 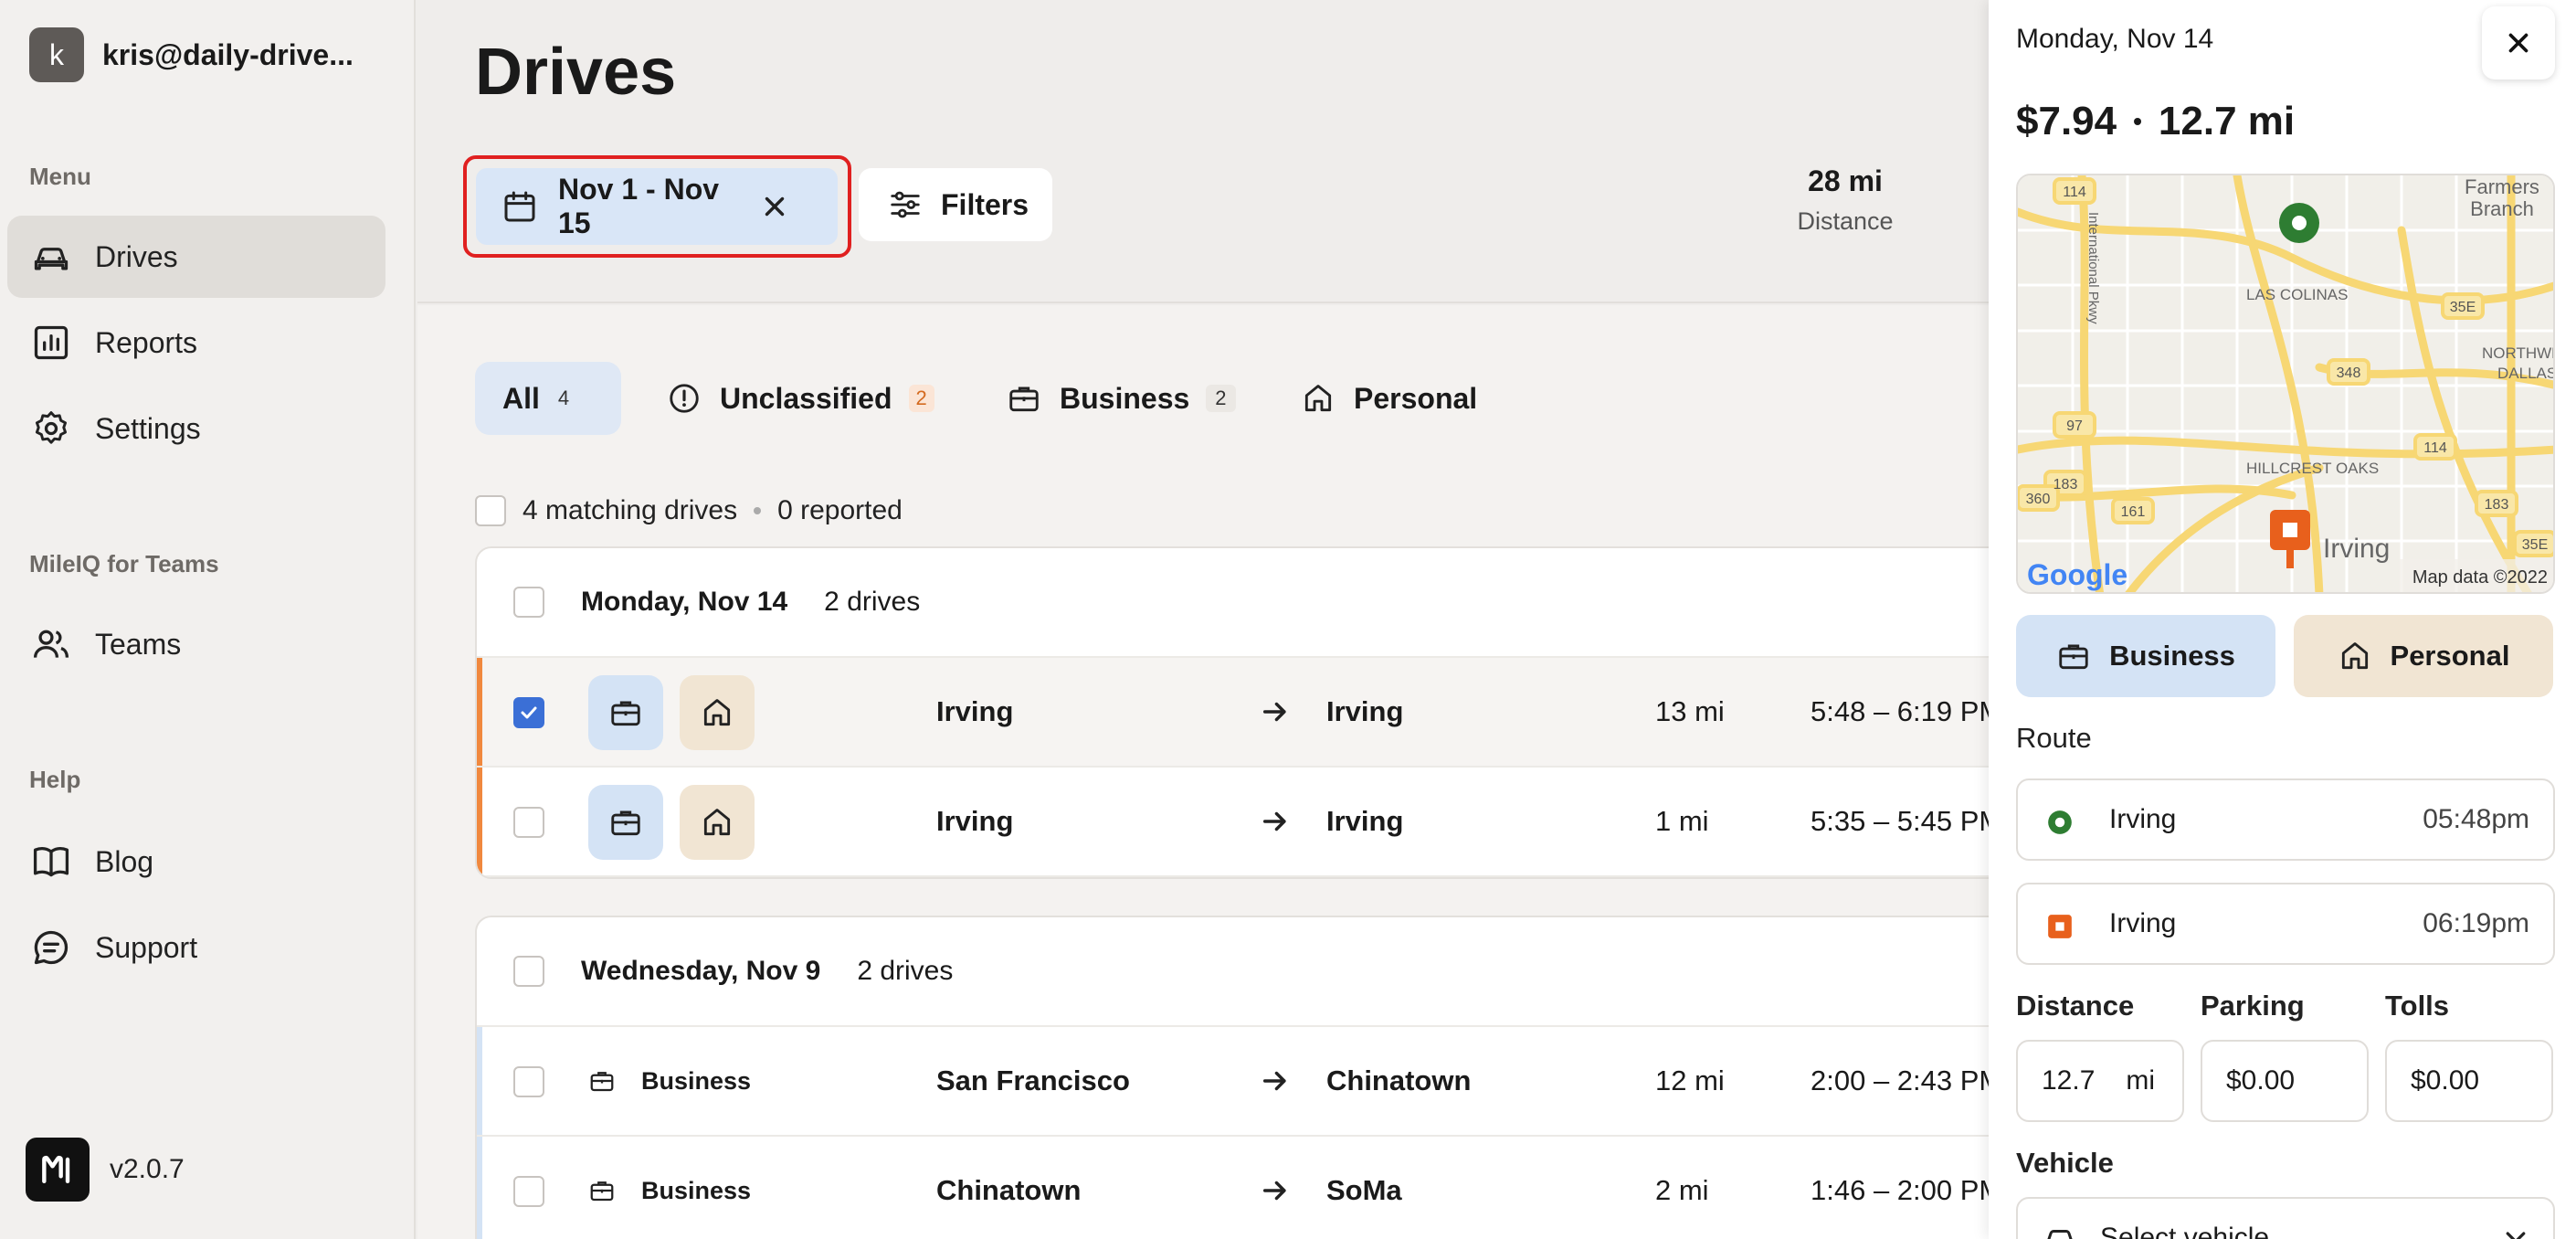 What do you see at coordinates (905, 205) in the screenshot?
I see `sliders-icon` at bounding box center [905, 205].